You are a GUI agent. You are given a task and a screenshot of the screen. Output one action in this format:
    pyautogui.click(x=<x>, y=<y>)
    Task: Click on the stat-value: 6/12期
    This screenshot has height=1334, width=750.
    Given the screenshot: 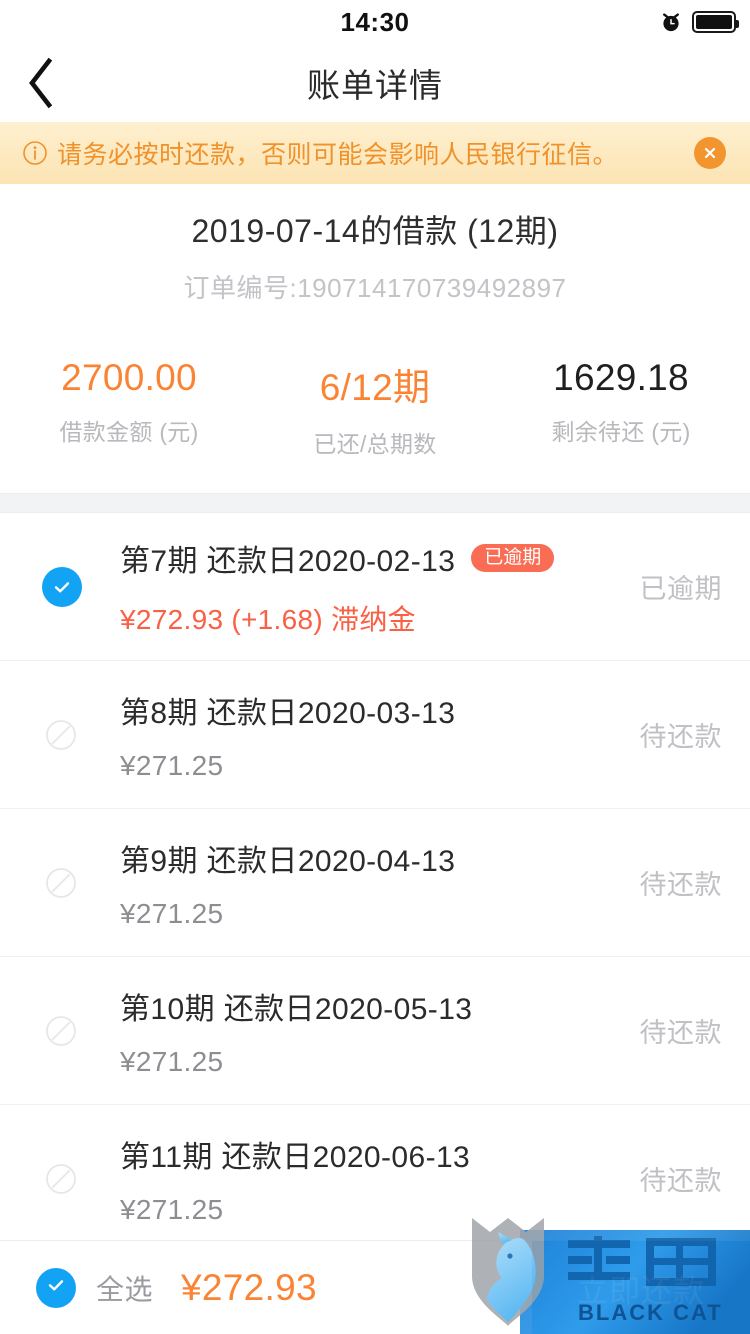 What is the action you would take?
    pyautogui.click(x=375, y=387)
    